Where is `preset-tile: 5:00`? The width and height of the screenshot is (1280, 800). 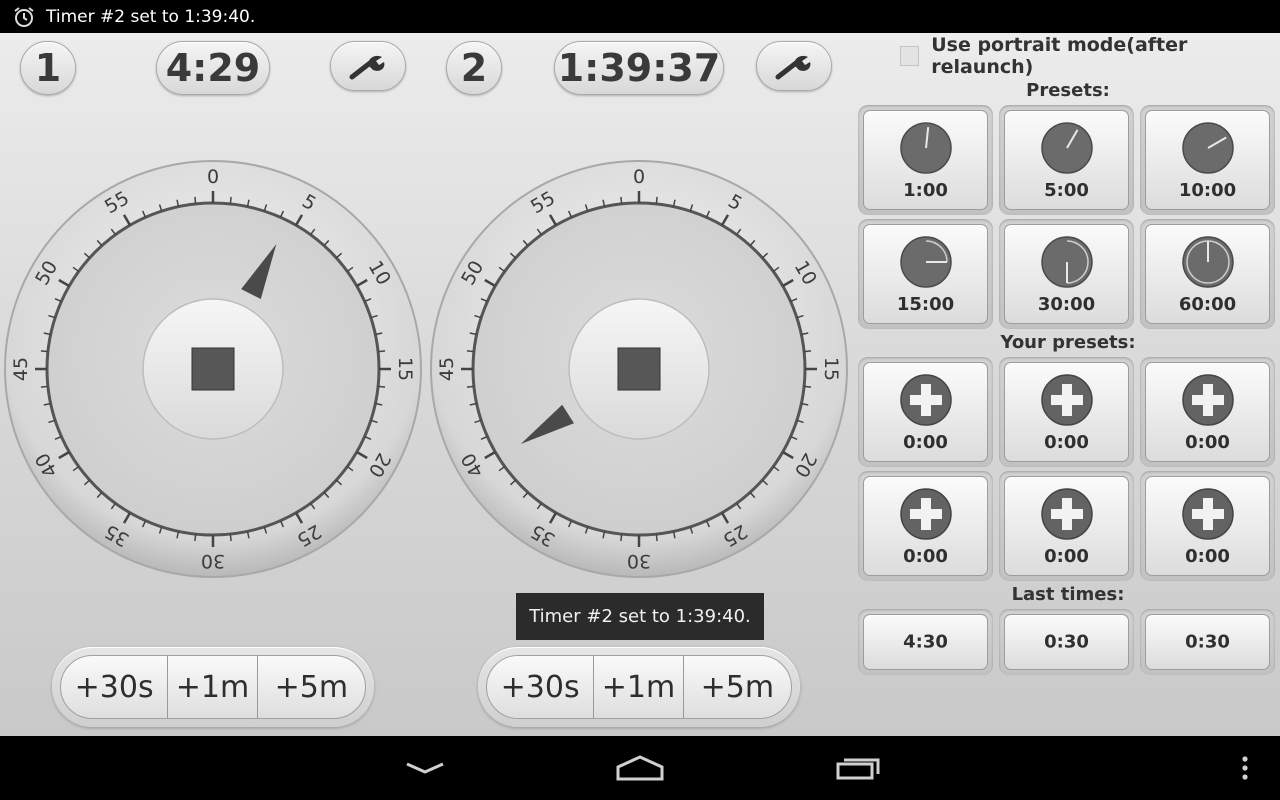 preset-tile: 5:00 is located at coordinates (1066, 160).